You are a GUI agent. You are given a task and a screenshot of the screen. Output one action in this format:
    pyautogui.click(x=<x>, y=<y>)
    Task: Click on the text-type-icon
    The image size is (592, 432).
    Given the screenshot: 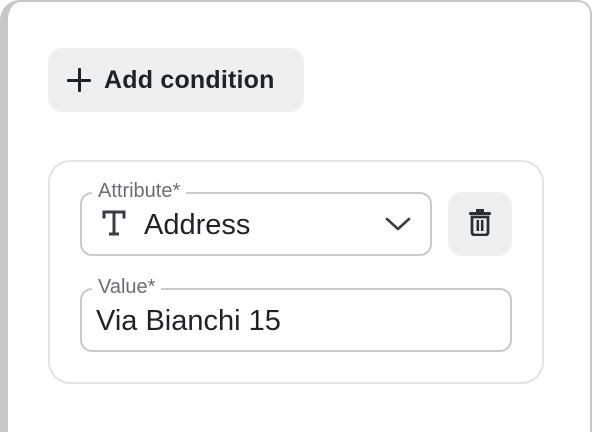 What is the action you would take?
    pyautogui.click(x=114, y=223)
    